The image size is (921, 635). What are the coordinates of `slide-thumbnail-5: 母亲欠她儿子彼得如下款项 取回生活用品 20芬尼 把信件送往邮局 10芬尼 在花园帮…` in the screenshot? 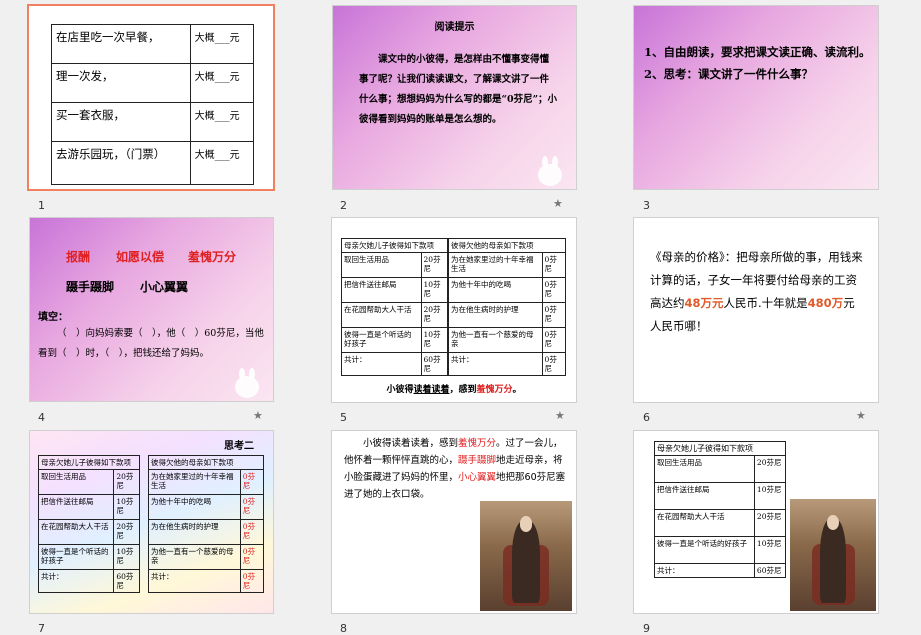 It's located at (454, 310).